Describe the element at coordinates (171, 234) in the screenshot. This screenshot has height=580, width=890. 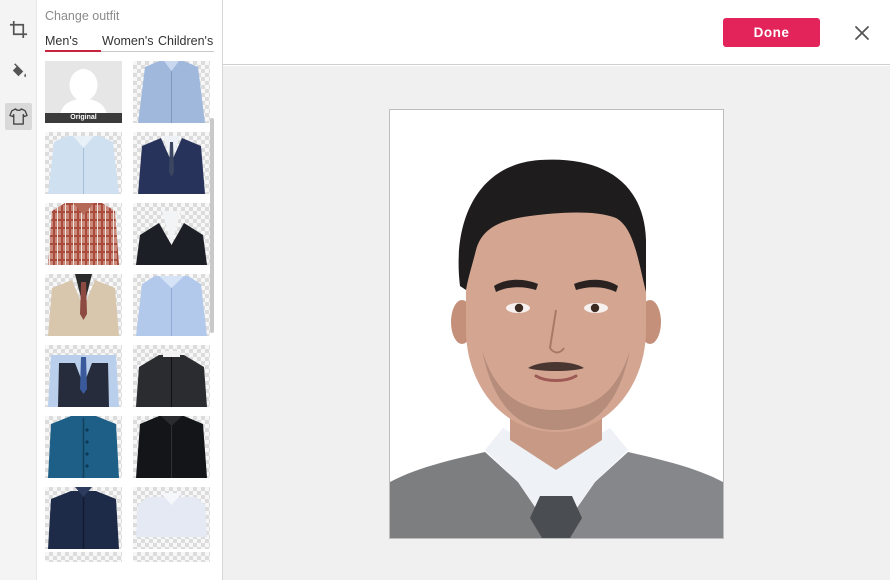
I see `outfit-black-suit-white-shirt` at that location.